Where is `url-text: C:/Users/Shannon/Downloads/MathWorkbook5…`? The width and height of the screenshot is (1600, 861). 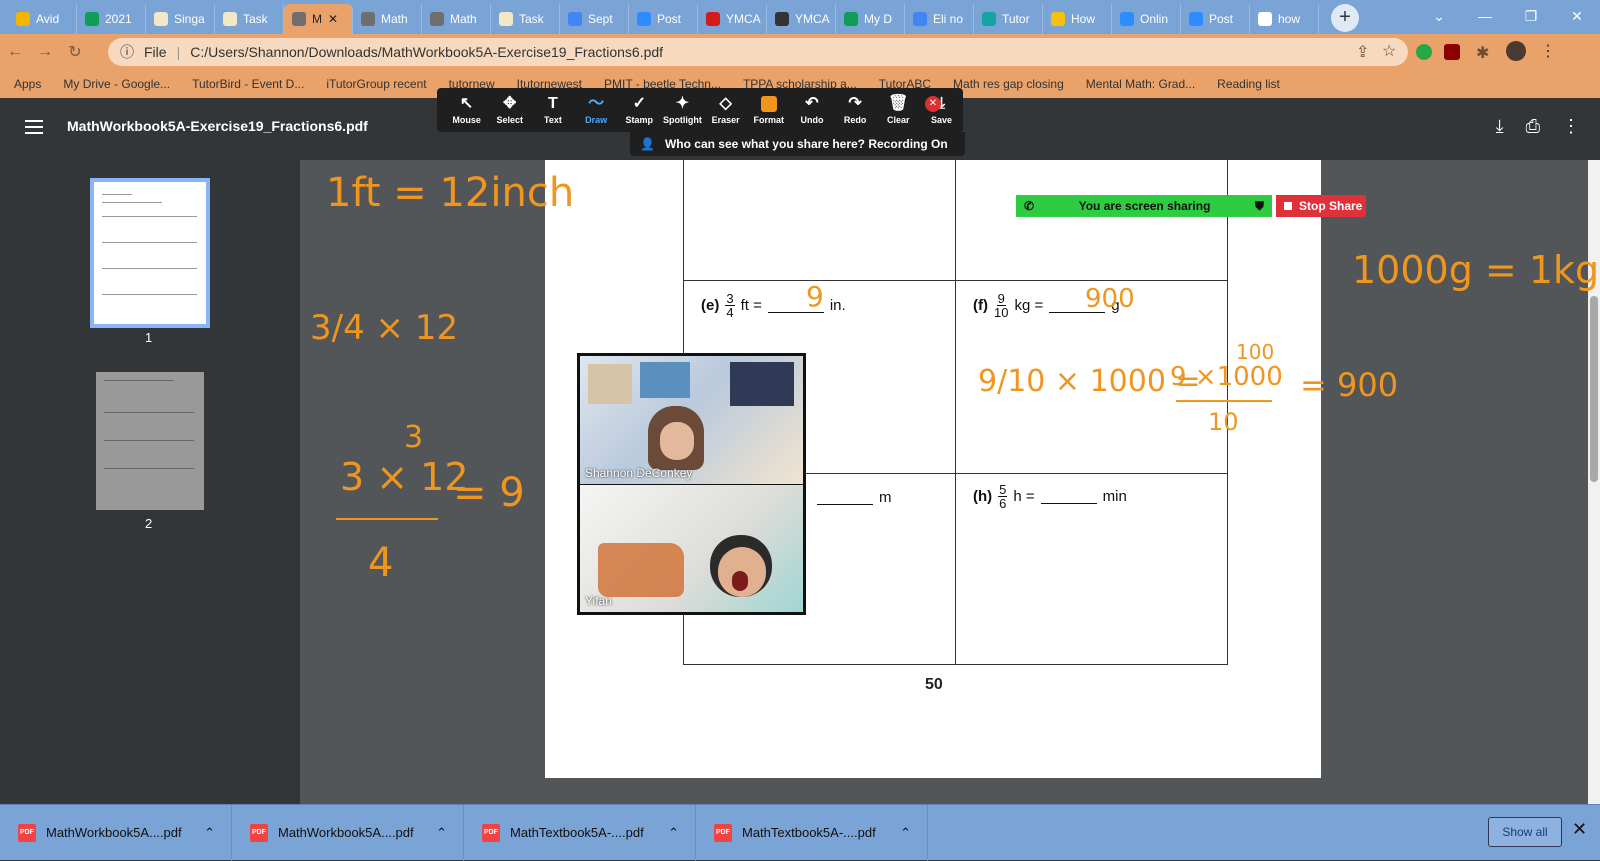 url-text: C:/Users/Shannon/Downloads/MathWorkbook5… is located at coordinates (426, 52).